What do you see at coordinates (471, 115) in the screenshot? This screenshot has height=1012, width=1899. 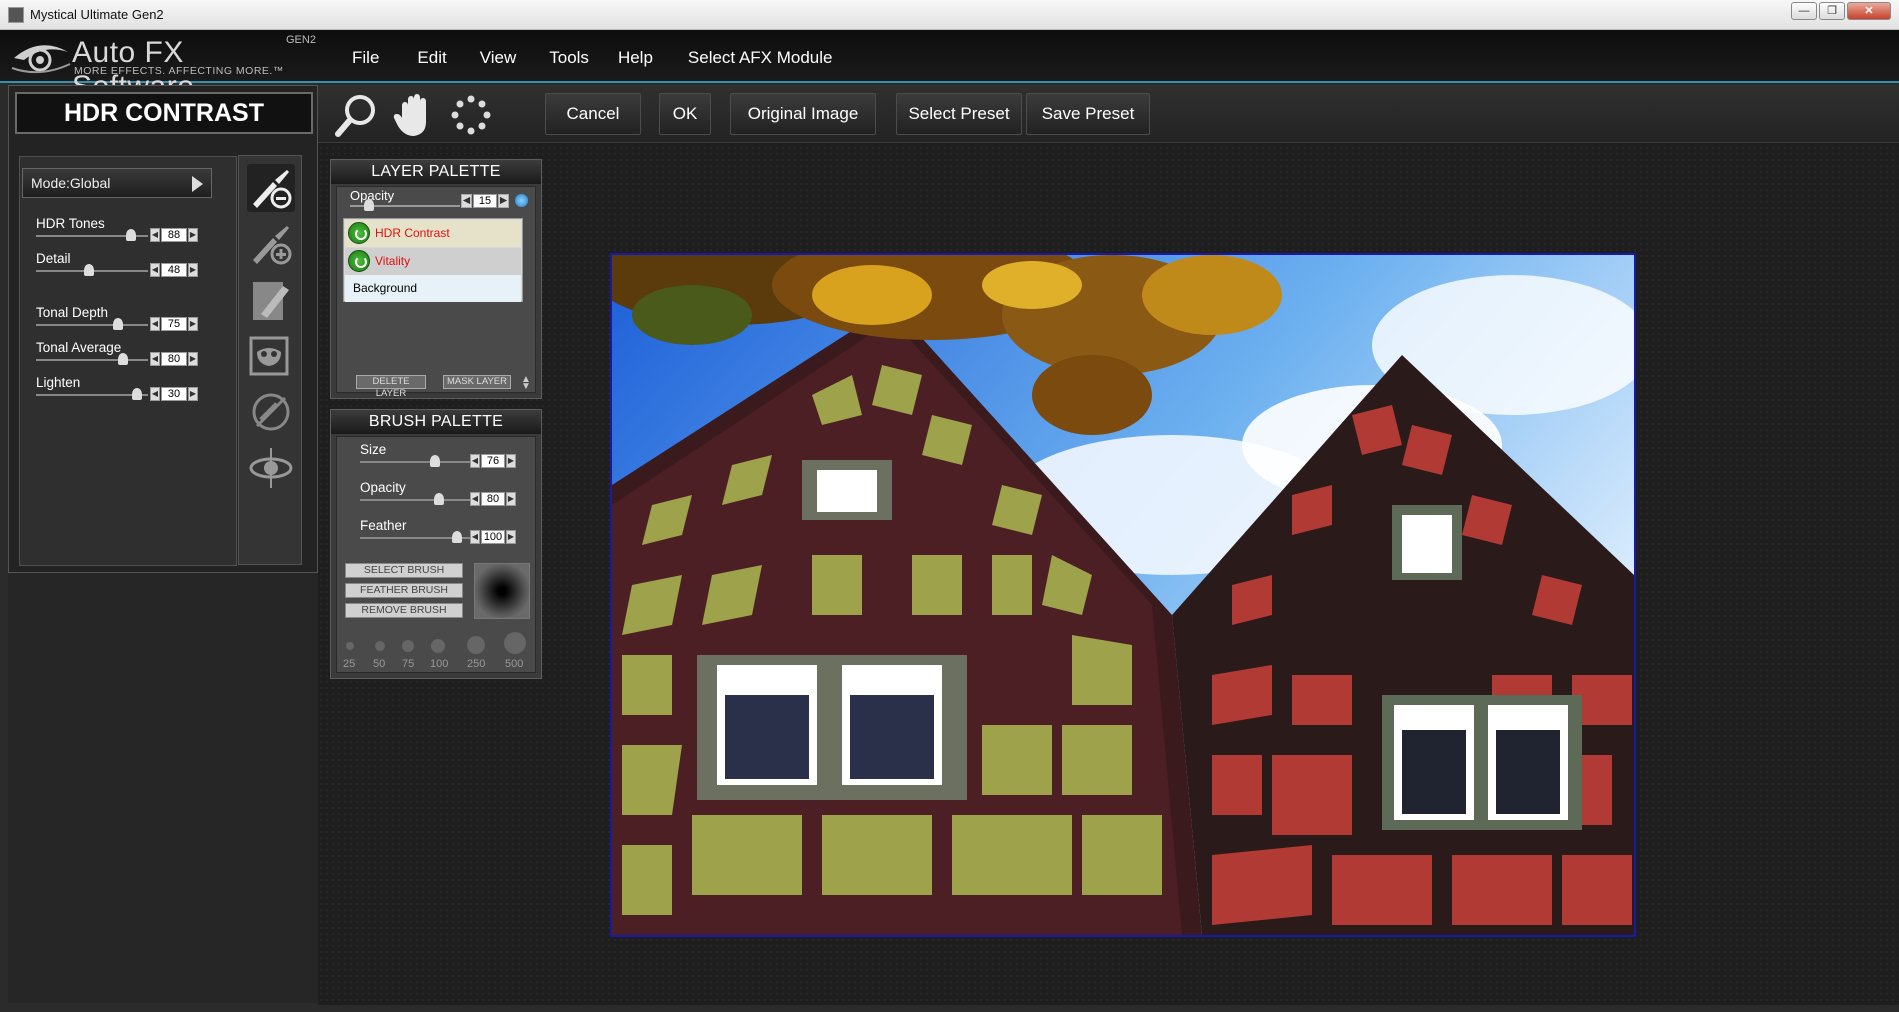 I see `selection-tool` at bounding box center [471, 115].